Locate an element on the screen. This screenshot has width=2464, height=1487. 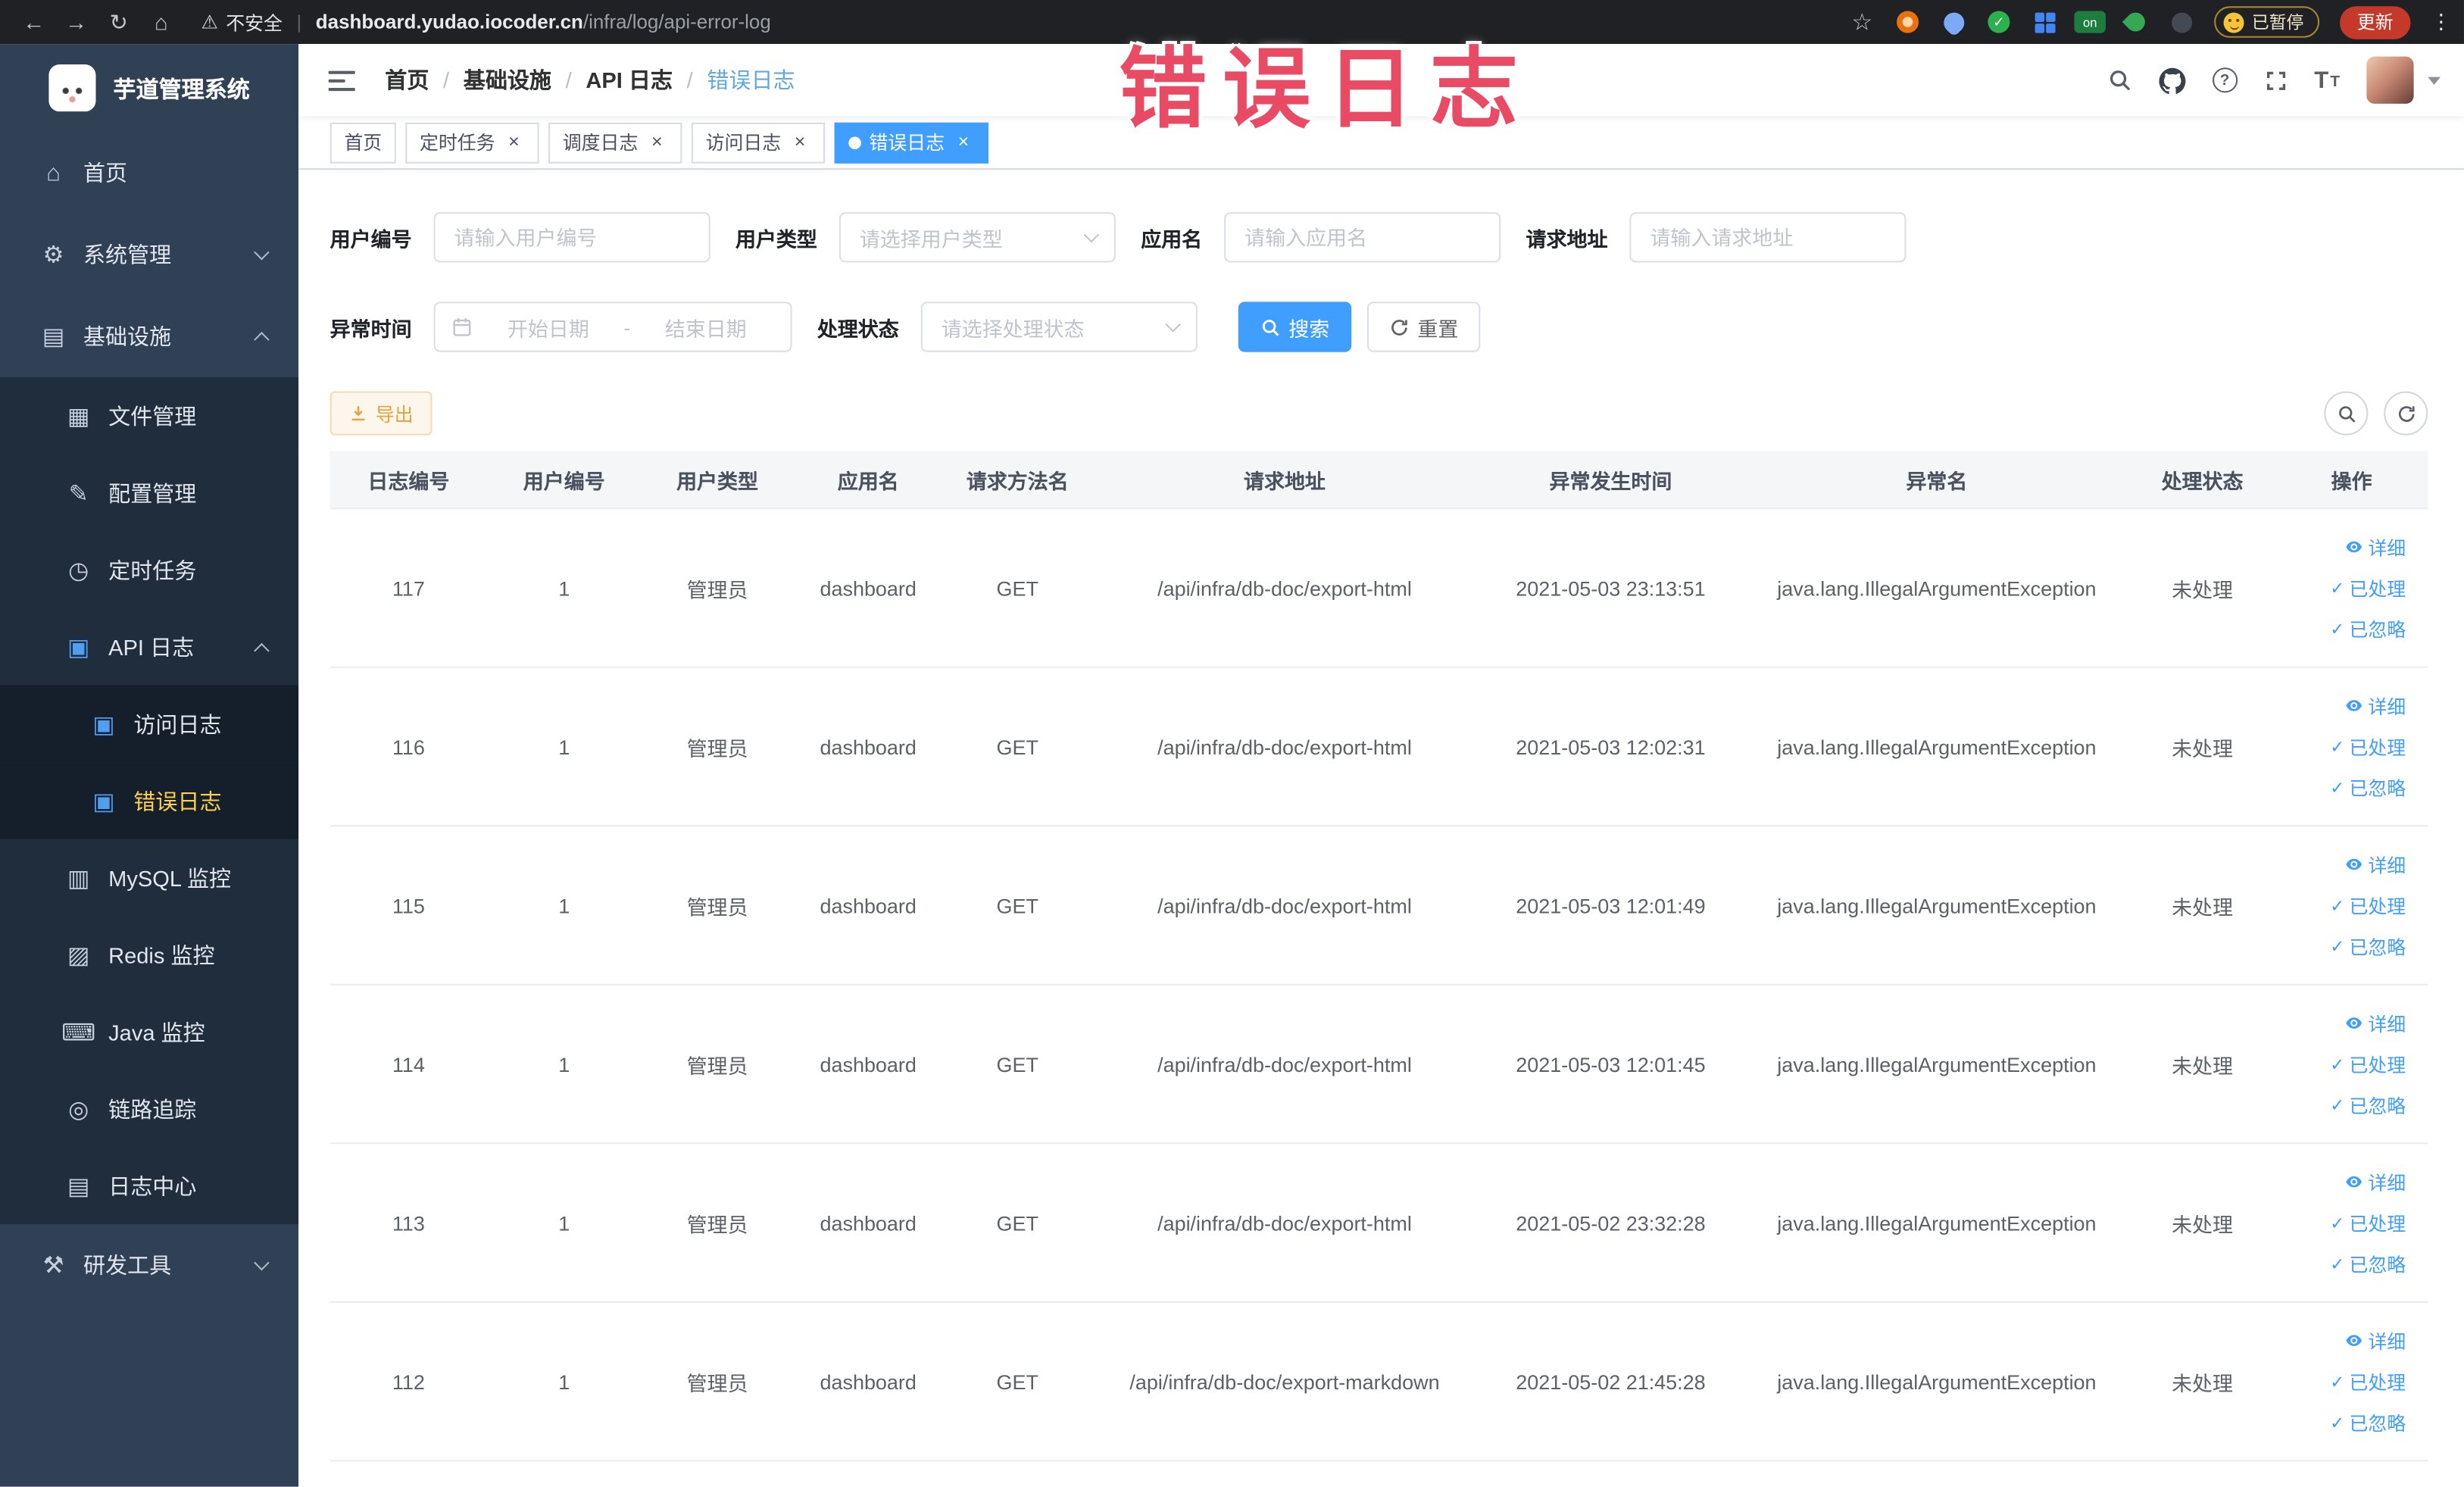
paused-badge: 已暂停 is located at coordinates (2267, 22).